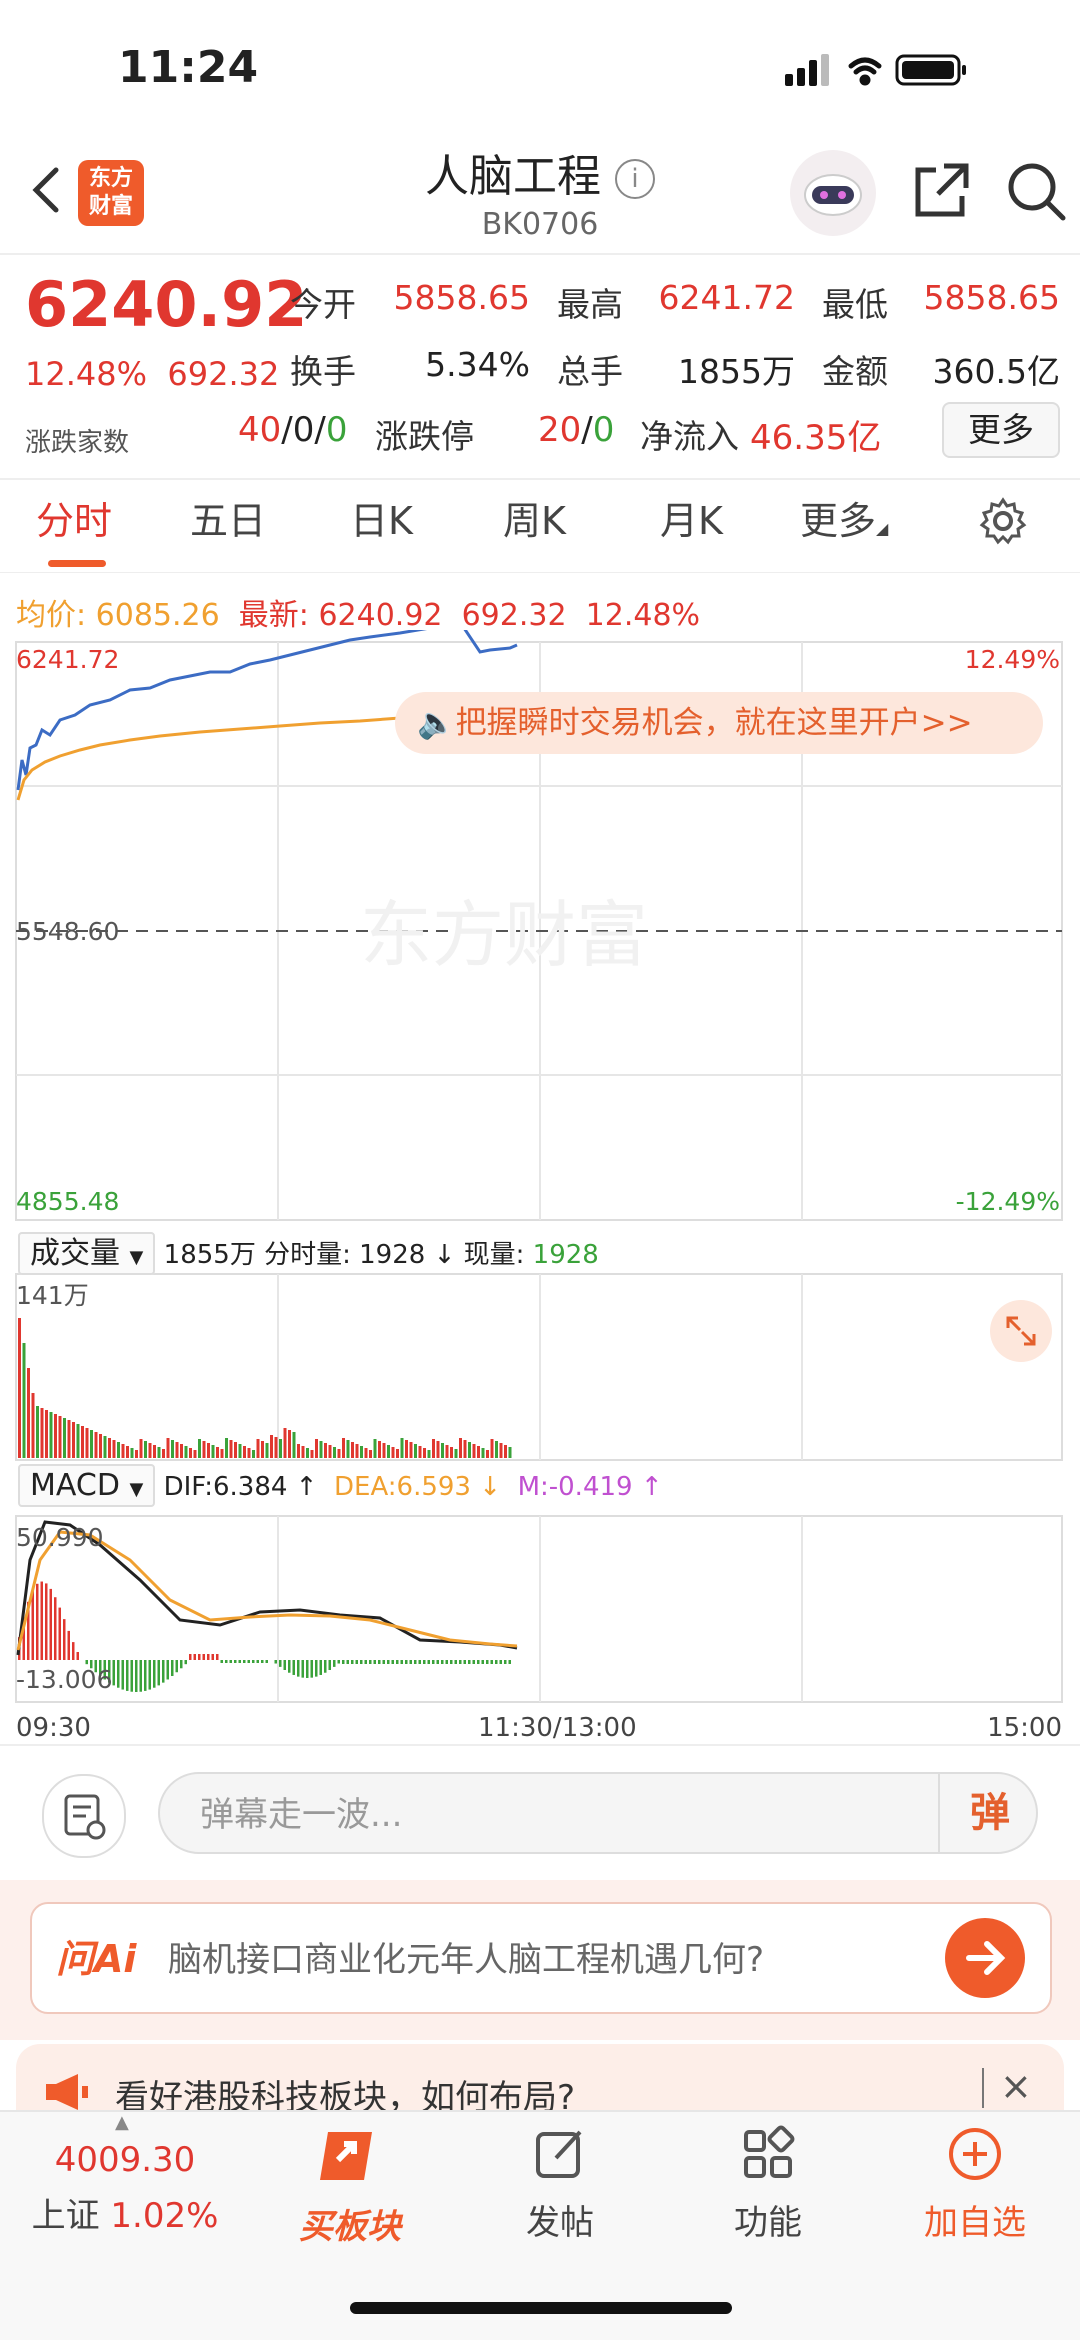 The image size is (1080, 2340). I want to click on comment-list-icon, so click(84, 1816).